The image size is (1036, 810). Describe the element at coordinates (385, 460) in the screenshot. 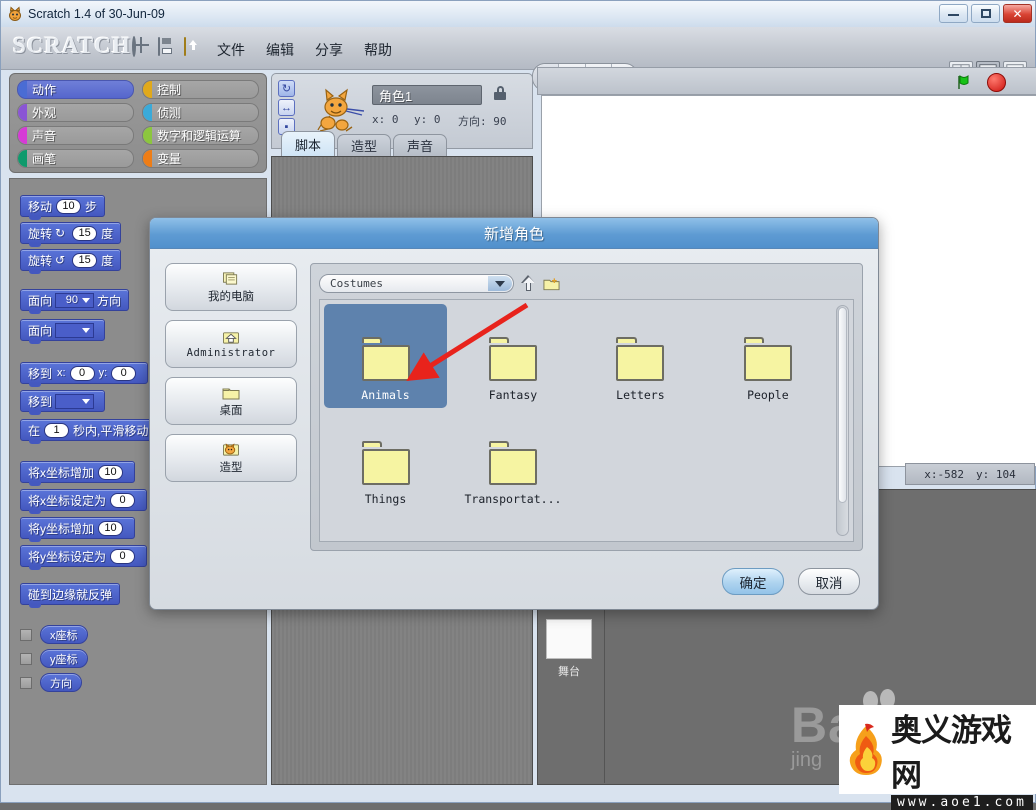

I see `file-item-things: Things` at that location.